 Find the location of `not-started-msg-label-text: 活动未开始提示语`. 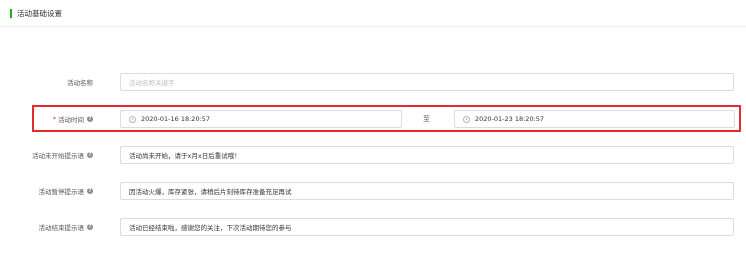

not-started-msg-label-text: 活动未开始提示语 is located at coordinates (58, 156).